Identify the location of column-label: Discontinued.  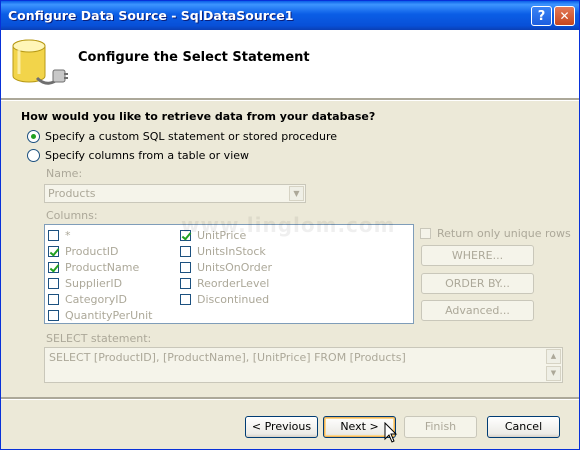
(233, 299).